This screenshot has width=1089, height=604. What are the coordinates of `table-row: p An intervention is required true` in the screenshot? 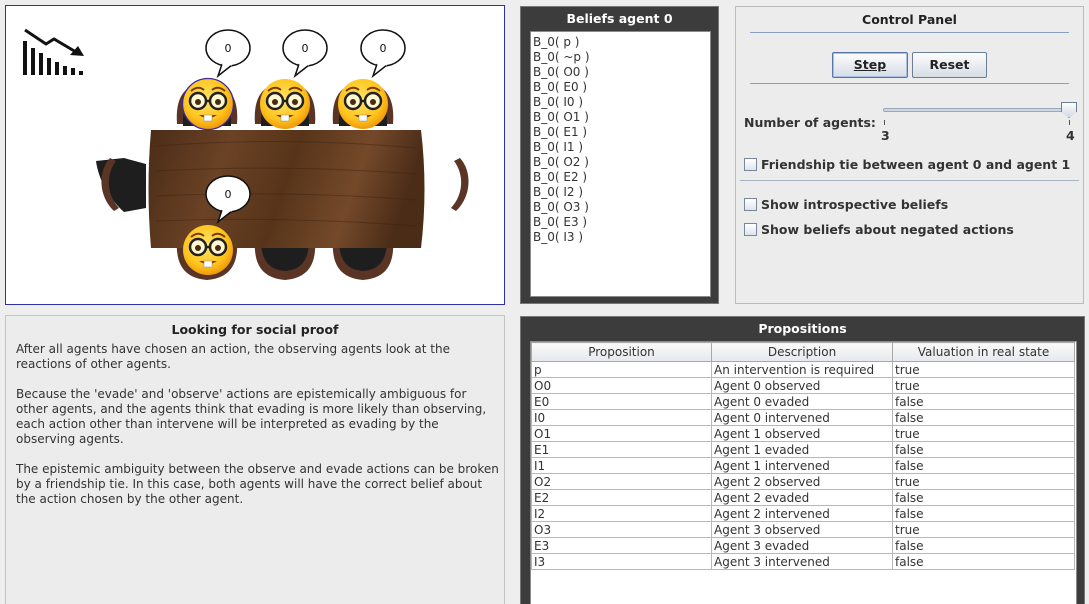 It's located at (803, 369).